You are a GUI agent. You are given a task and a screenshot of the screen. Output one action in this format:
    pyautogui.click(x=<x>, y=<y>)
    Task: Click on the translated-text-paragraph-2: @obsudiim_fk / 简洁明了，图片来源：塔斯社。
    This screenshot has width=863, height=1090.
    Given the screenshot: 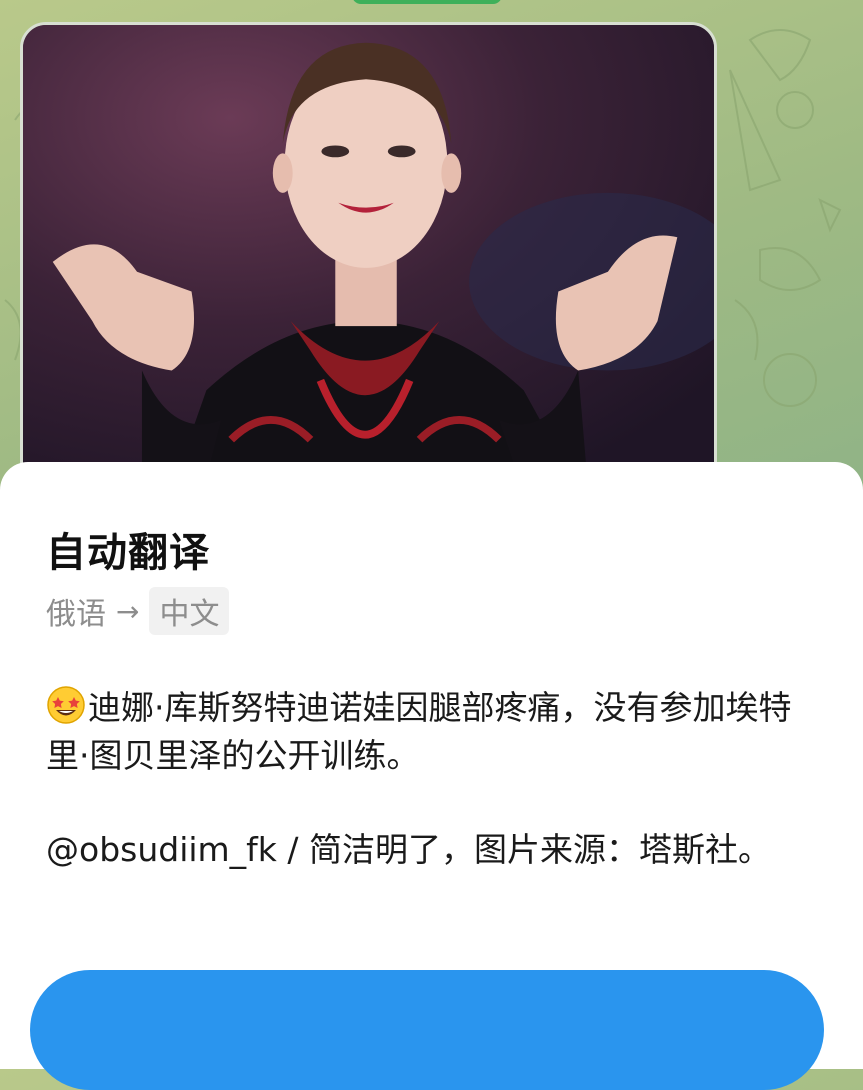 What is the action you would take?
    pyautogui.click(x=409, y=849)
    